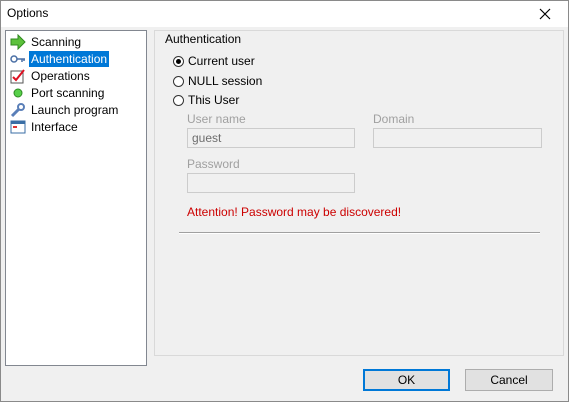  Describe the element at coordinates (28, 13) in the screenshot. I see `window-title: Options` at that location.